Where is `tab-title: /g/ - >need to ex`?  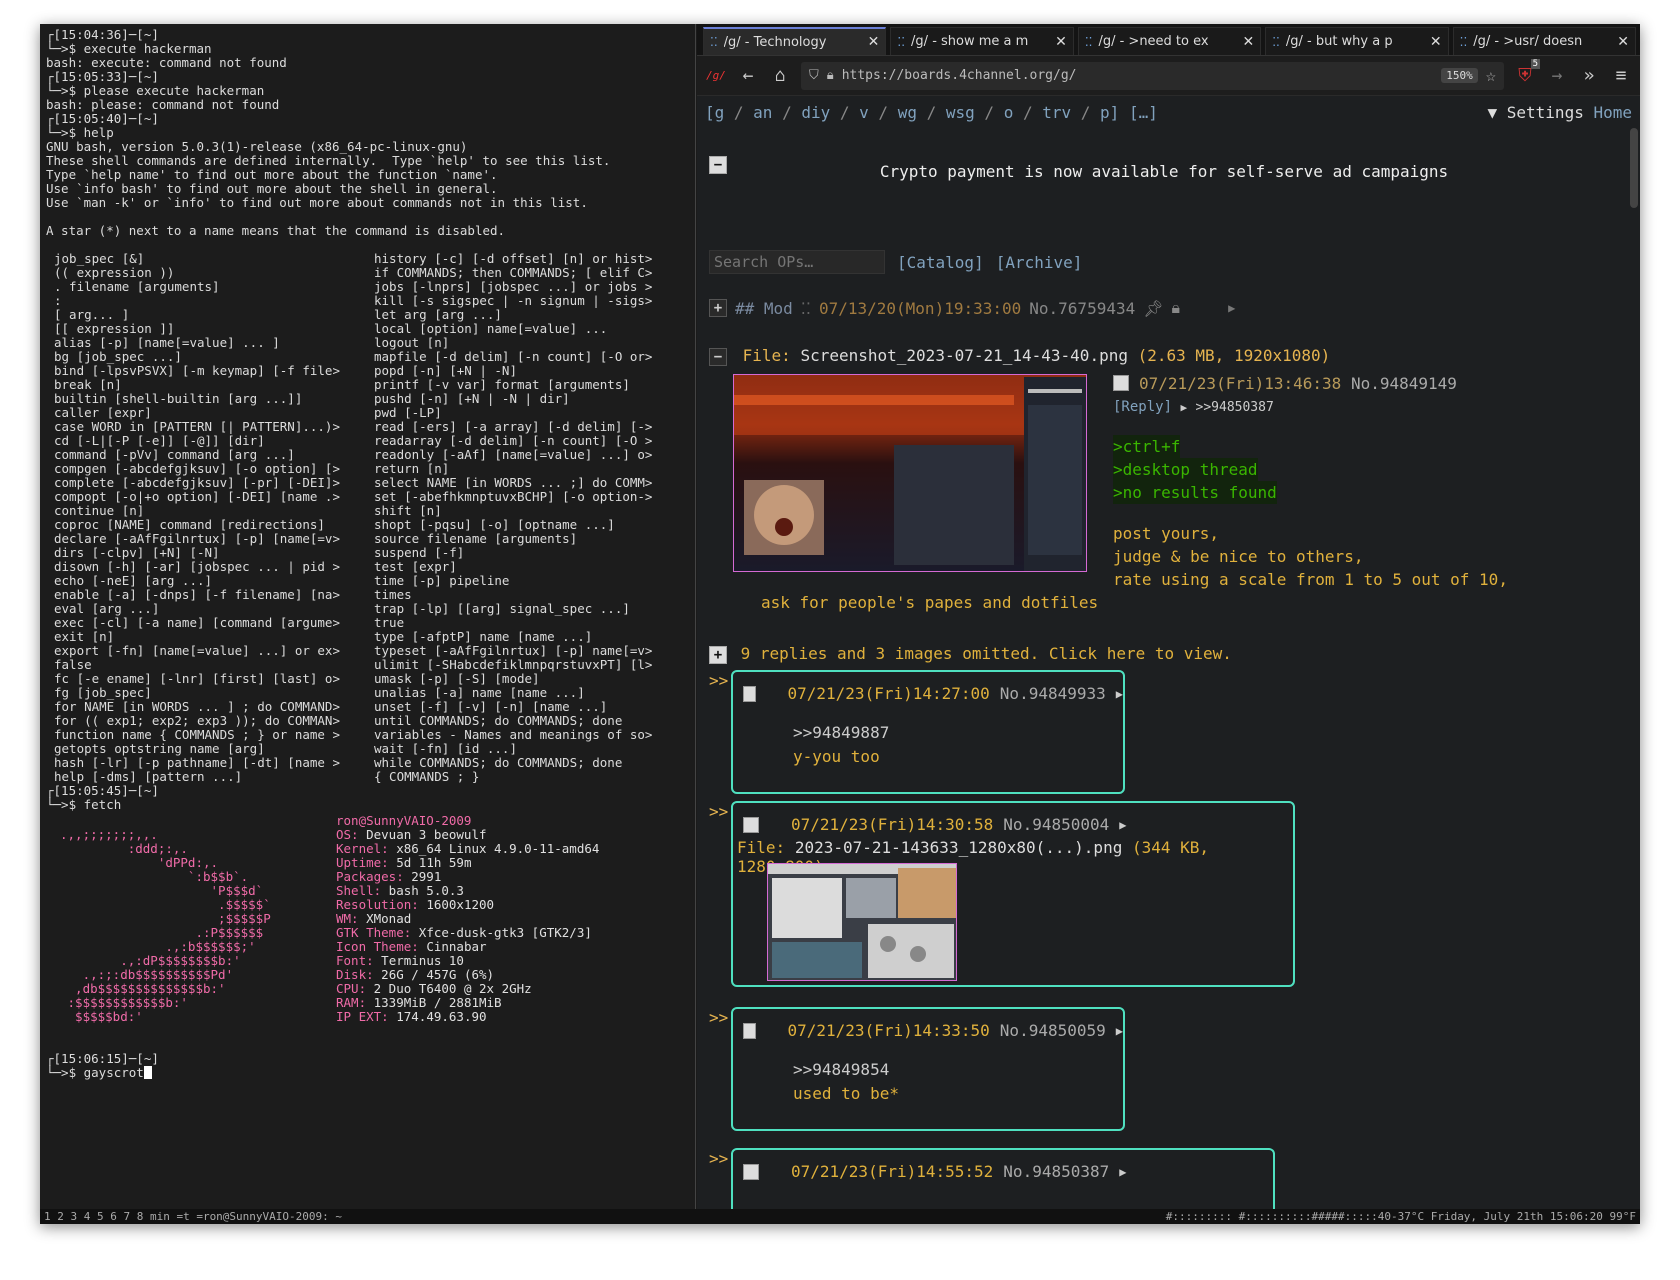
tab-title: /g/ - >need to ex is located at coordinates (1168, 41).